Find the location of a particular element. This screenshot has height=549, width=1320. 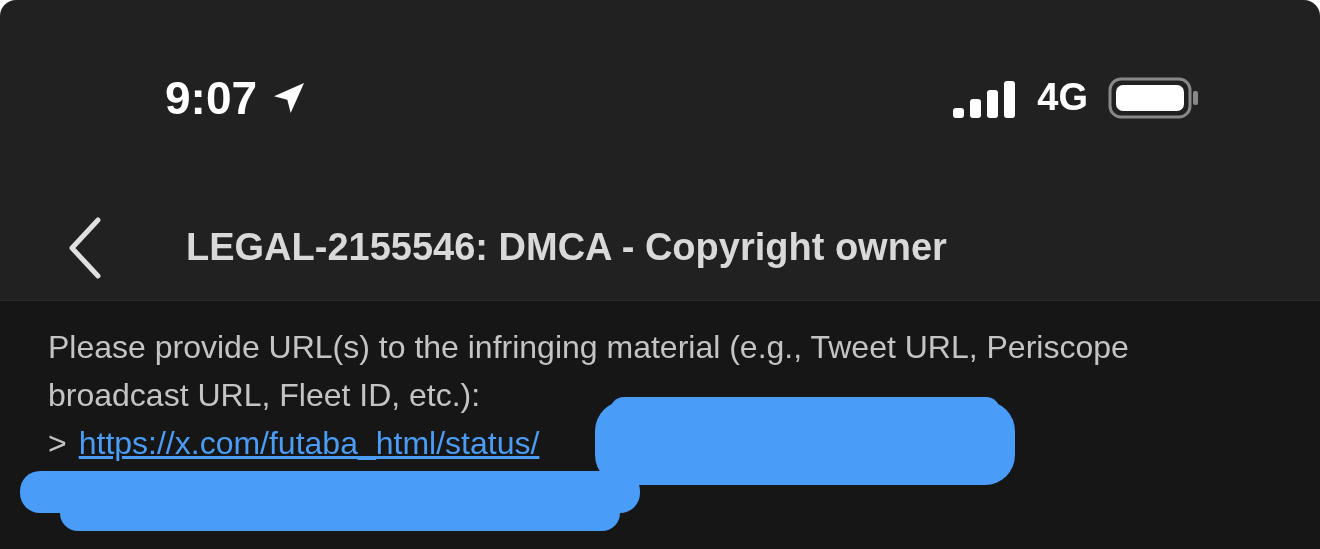

page-title: LEGAL-2155546: DMCA - Copyright owner is located at coordinates (566, 247).